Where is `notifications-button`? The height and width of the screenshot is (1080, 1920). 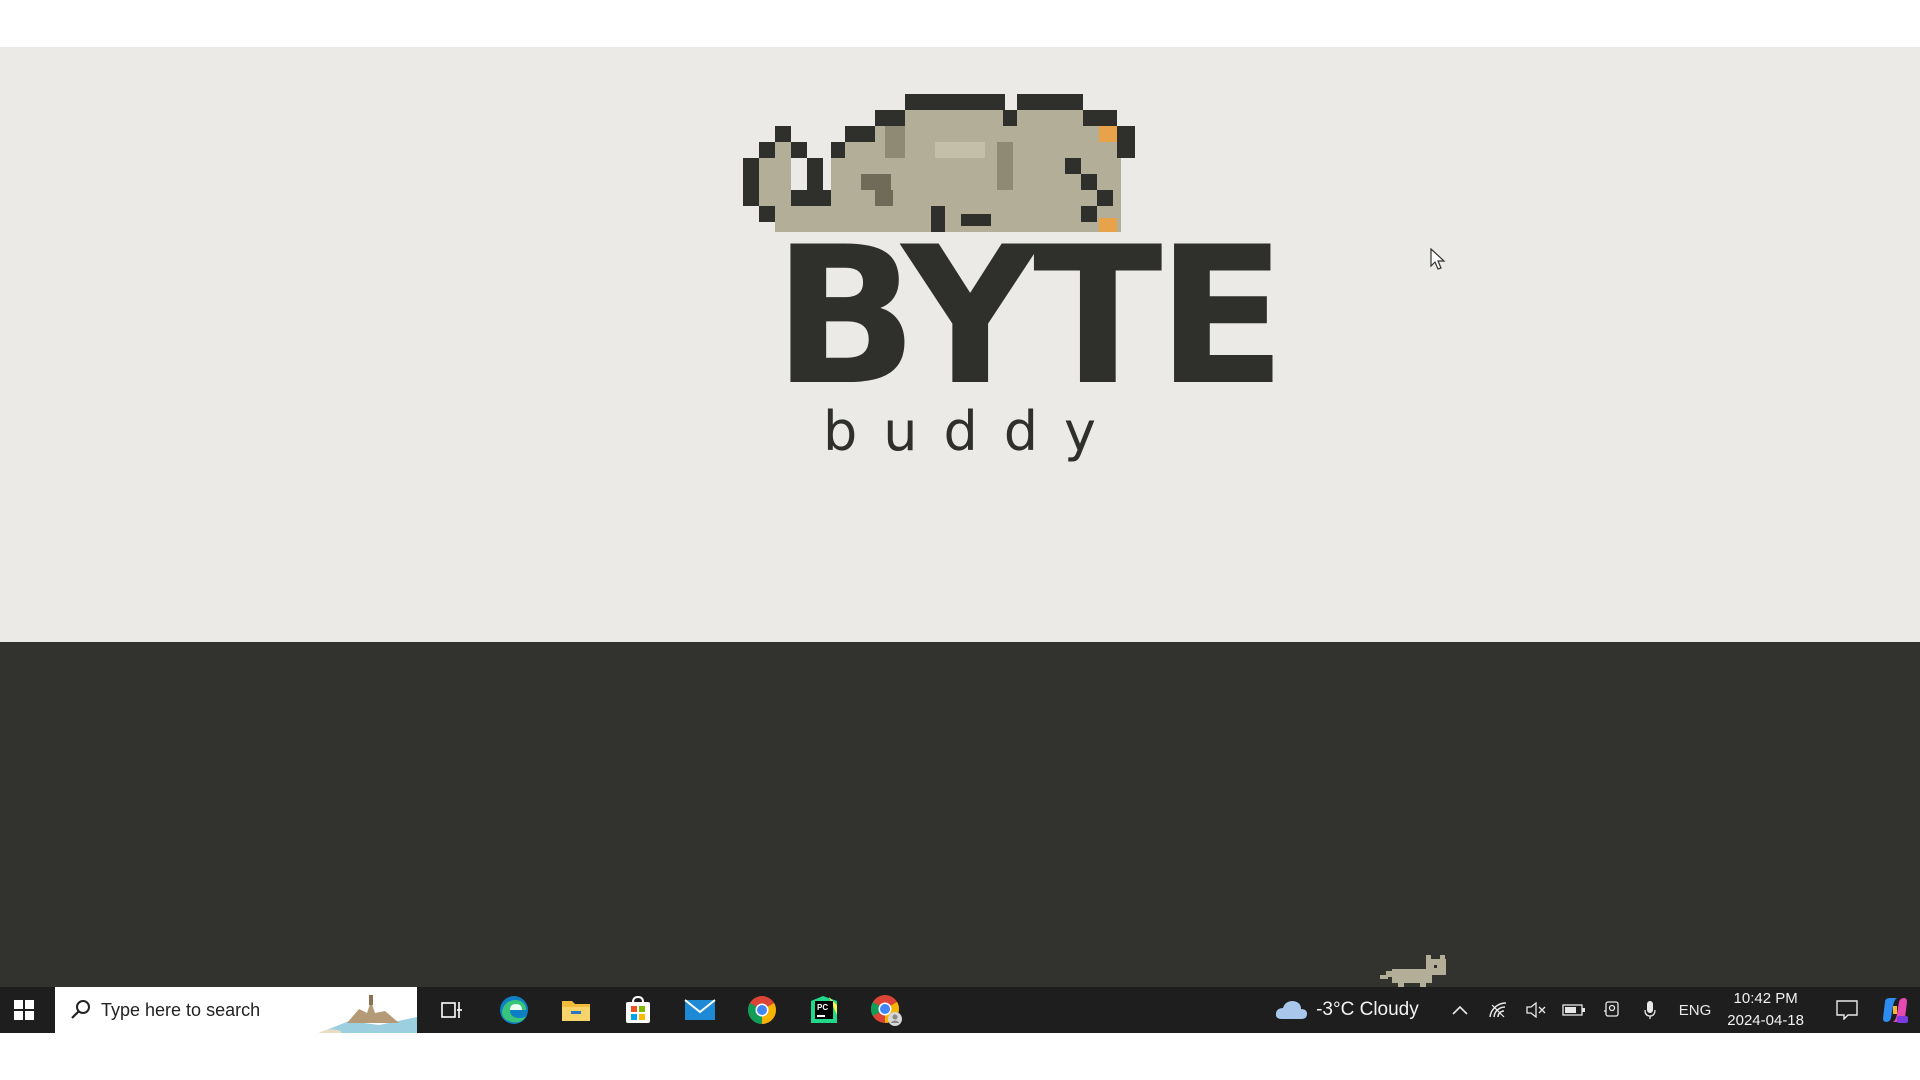 notifications-button is located at coordinates (1847, 1010).